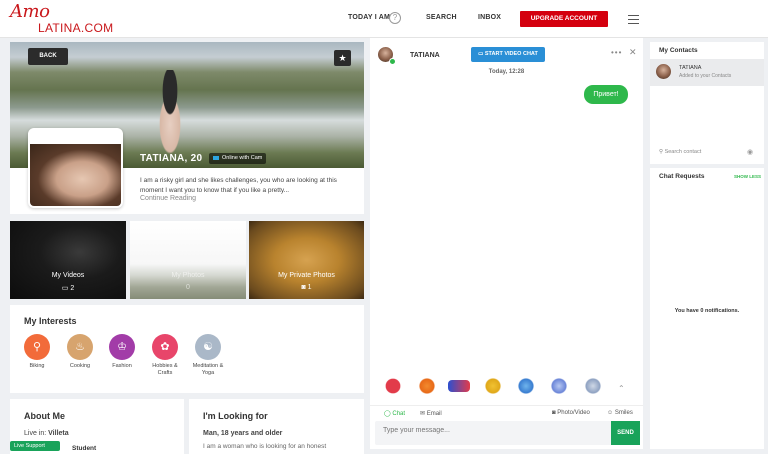  I want to click on requests-title: Chat Requests, so click(682, 176).